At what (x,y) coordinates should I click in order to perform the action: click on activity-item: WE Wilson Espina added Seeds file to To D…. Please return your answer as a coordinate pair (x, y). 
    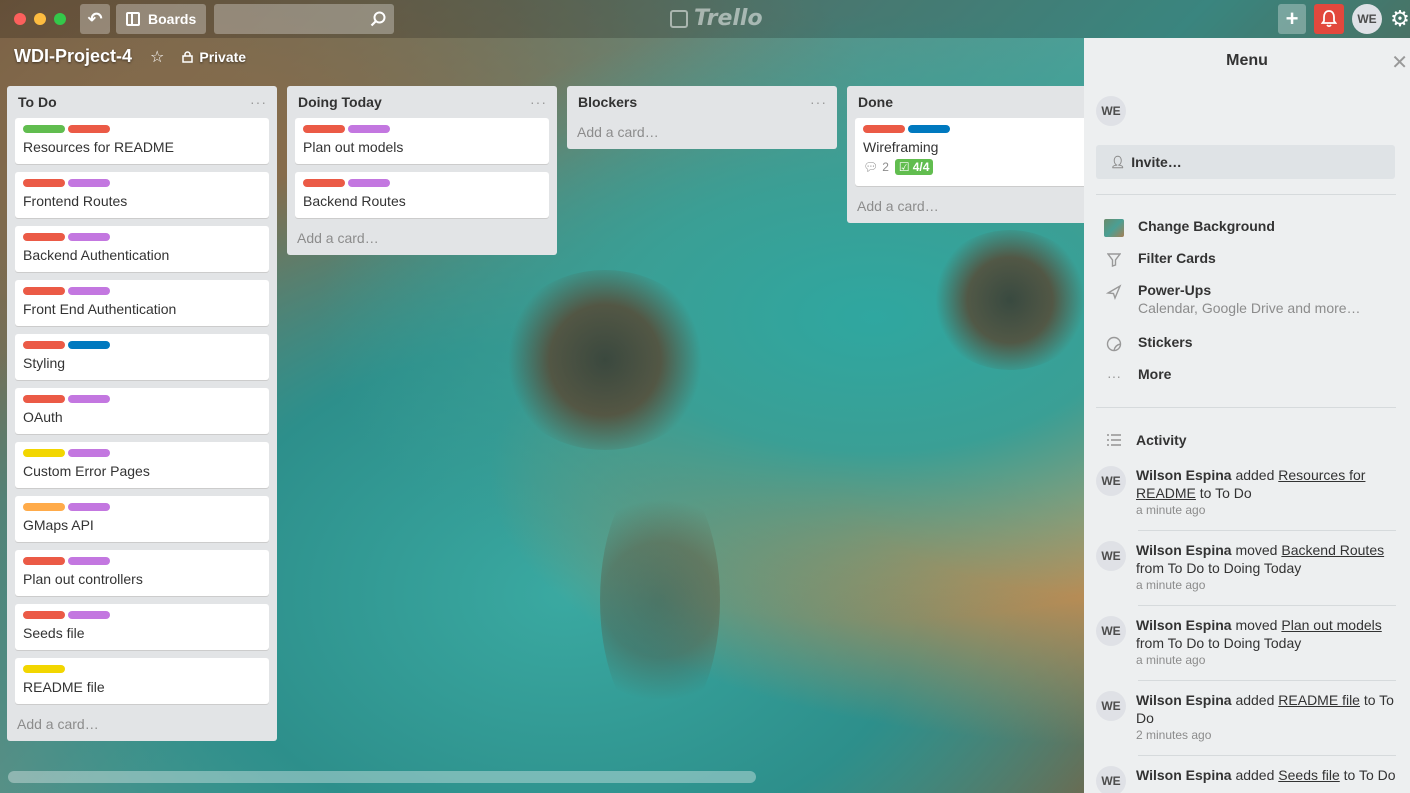
    Looking at the image, I should click on (1246, 779).